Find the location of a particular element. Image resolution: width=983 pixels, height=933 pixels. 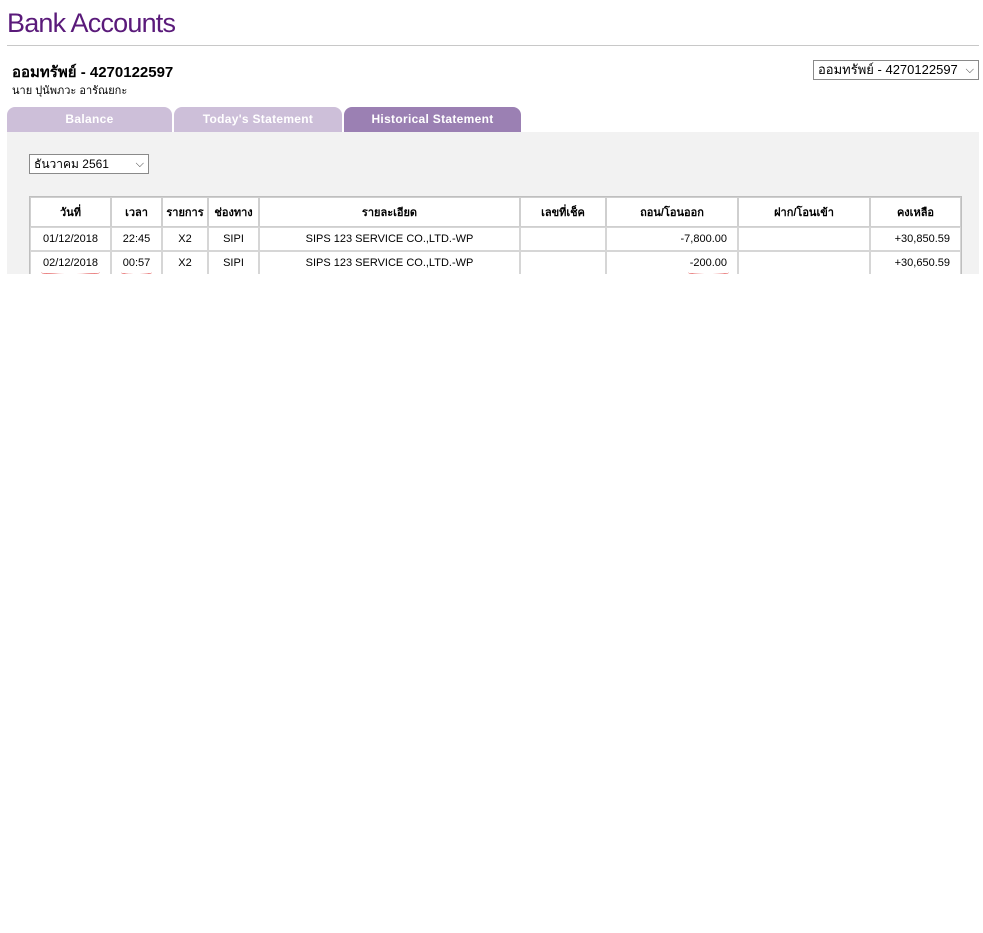

title-divider is located at coordinates (493, 45).